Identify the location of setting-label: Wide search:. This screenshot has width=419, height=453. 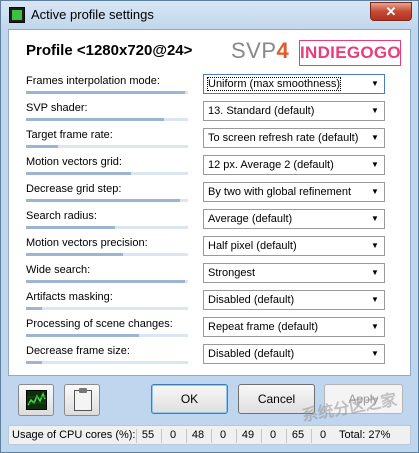
(58, 270).